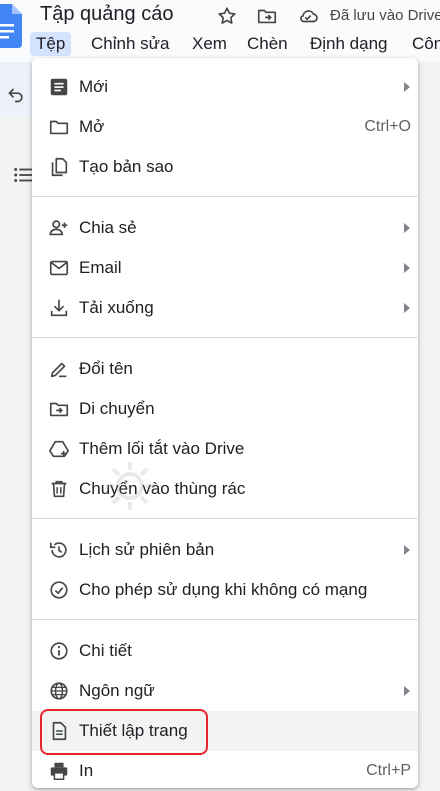 The width and height of the screenshot is (440, 791). What do you see at coordinates (225, 651) in the screenshot?
I see `menu-item-details: Chi tiết` at bounding box center [225, 651].